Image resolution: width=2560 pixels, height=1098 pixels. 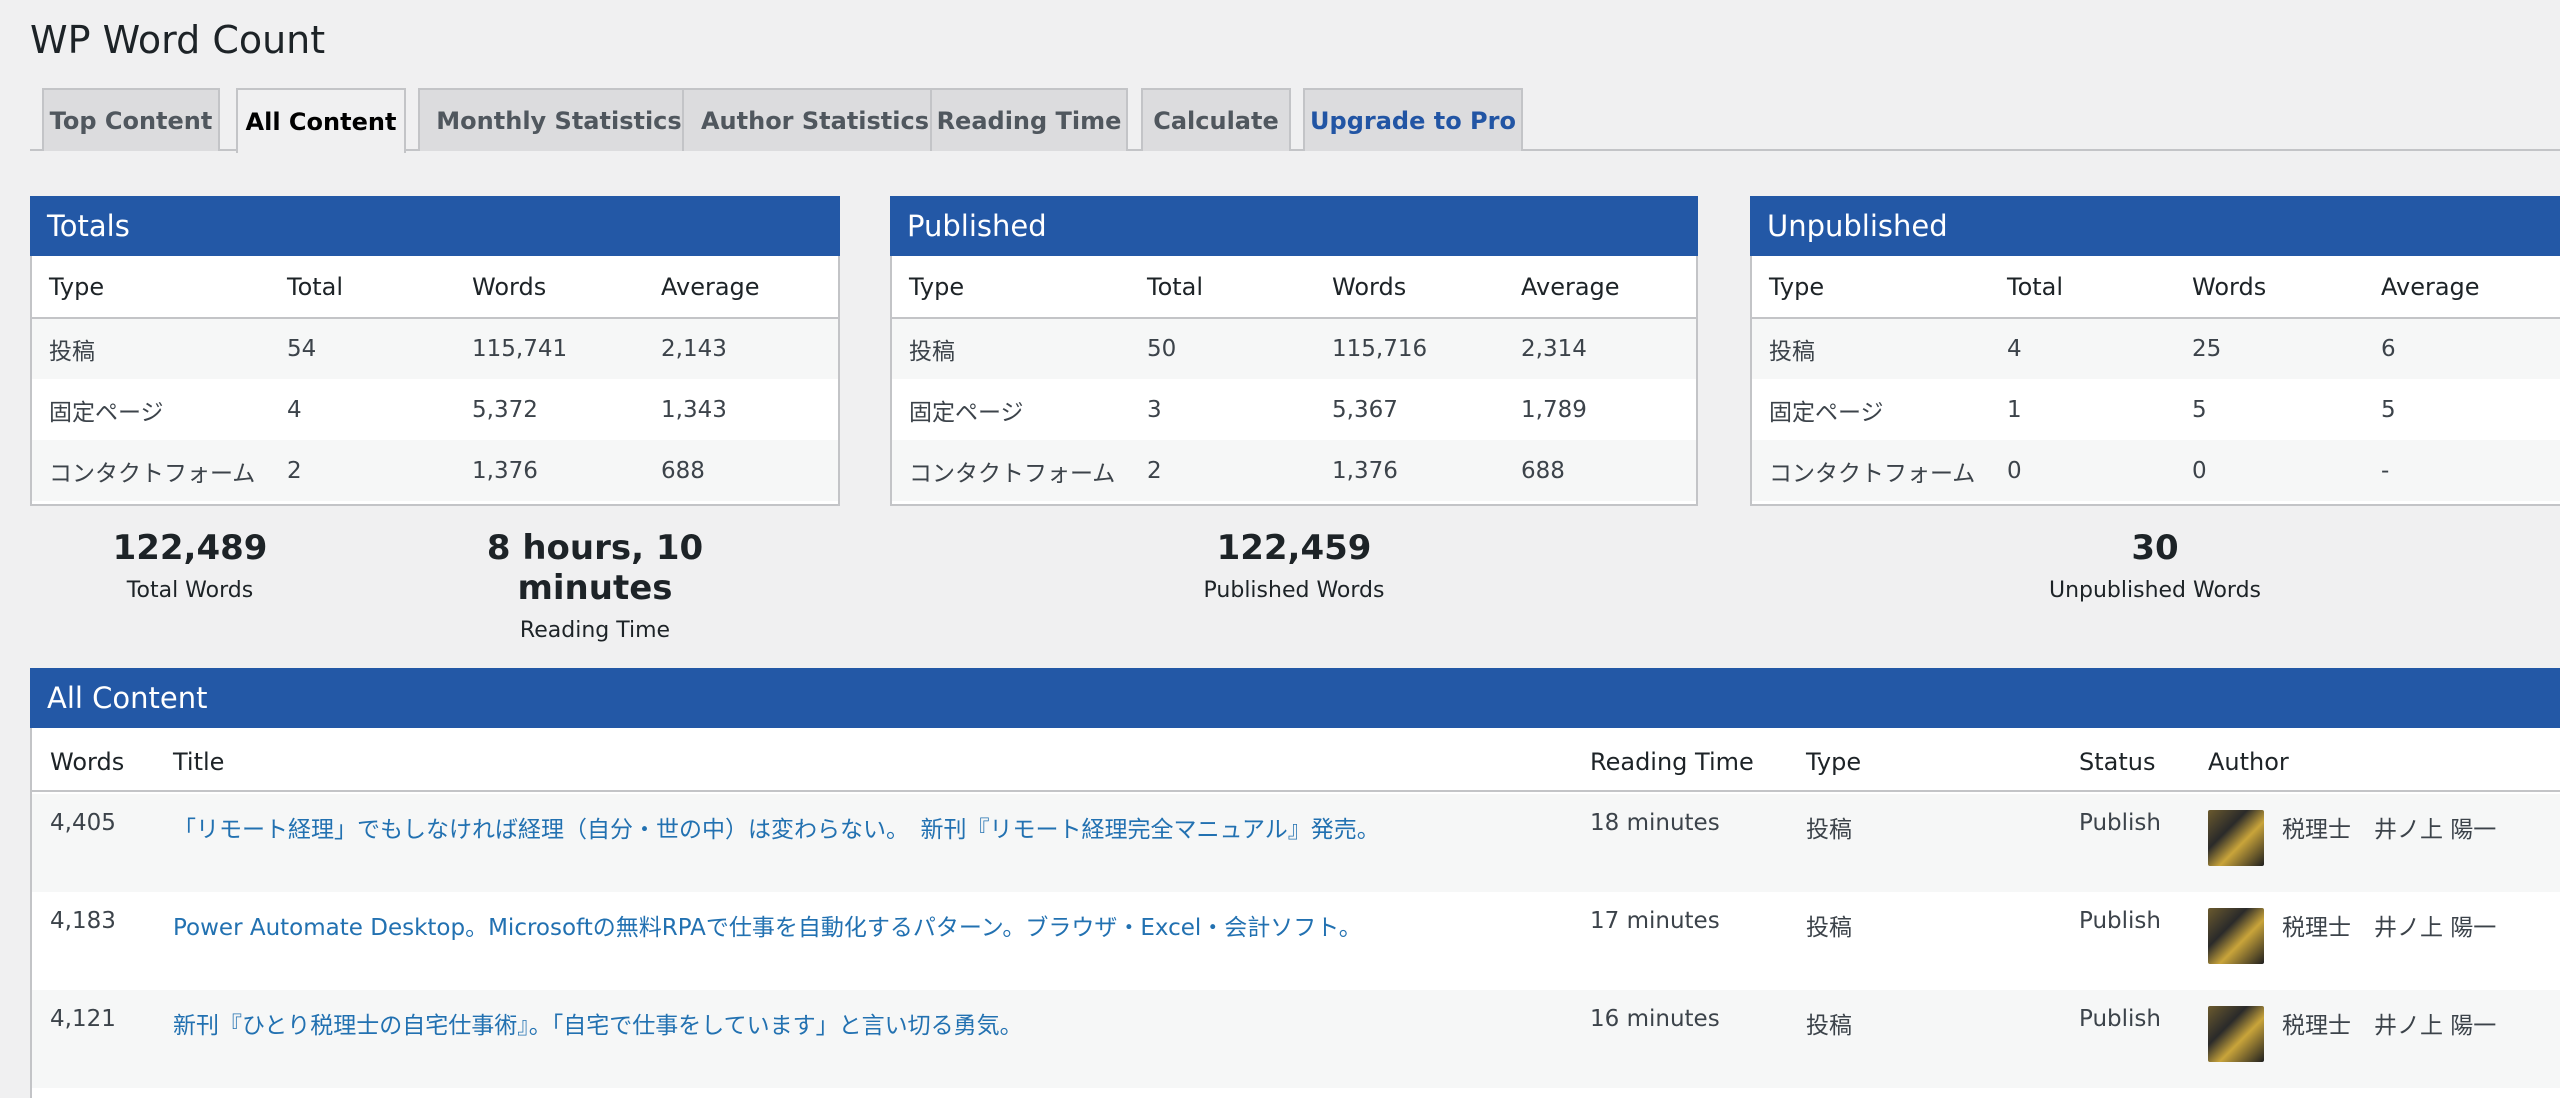 I want to click on cell-words: 5,367, so click(x=1365, y=409).